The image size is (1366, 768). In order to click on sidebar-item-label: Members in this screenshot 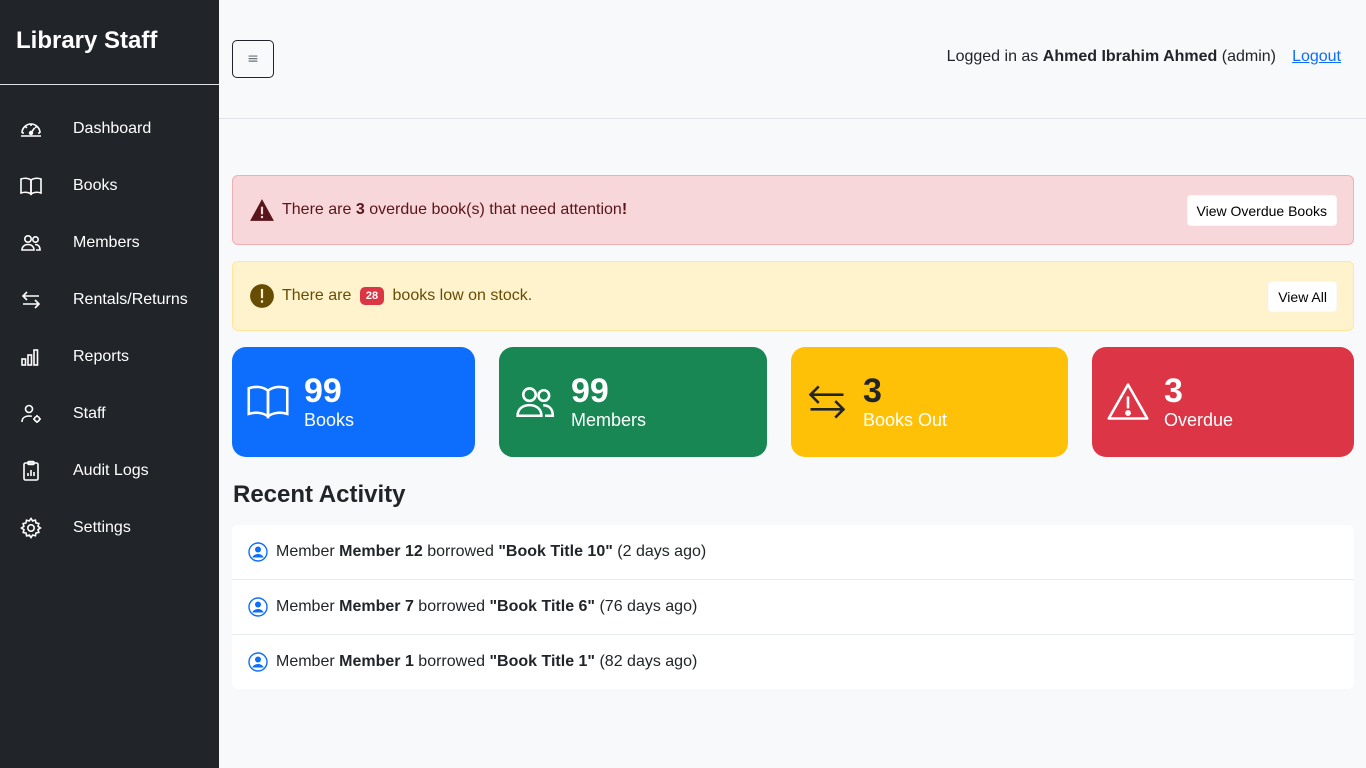, I will do `click(106, 242)`.